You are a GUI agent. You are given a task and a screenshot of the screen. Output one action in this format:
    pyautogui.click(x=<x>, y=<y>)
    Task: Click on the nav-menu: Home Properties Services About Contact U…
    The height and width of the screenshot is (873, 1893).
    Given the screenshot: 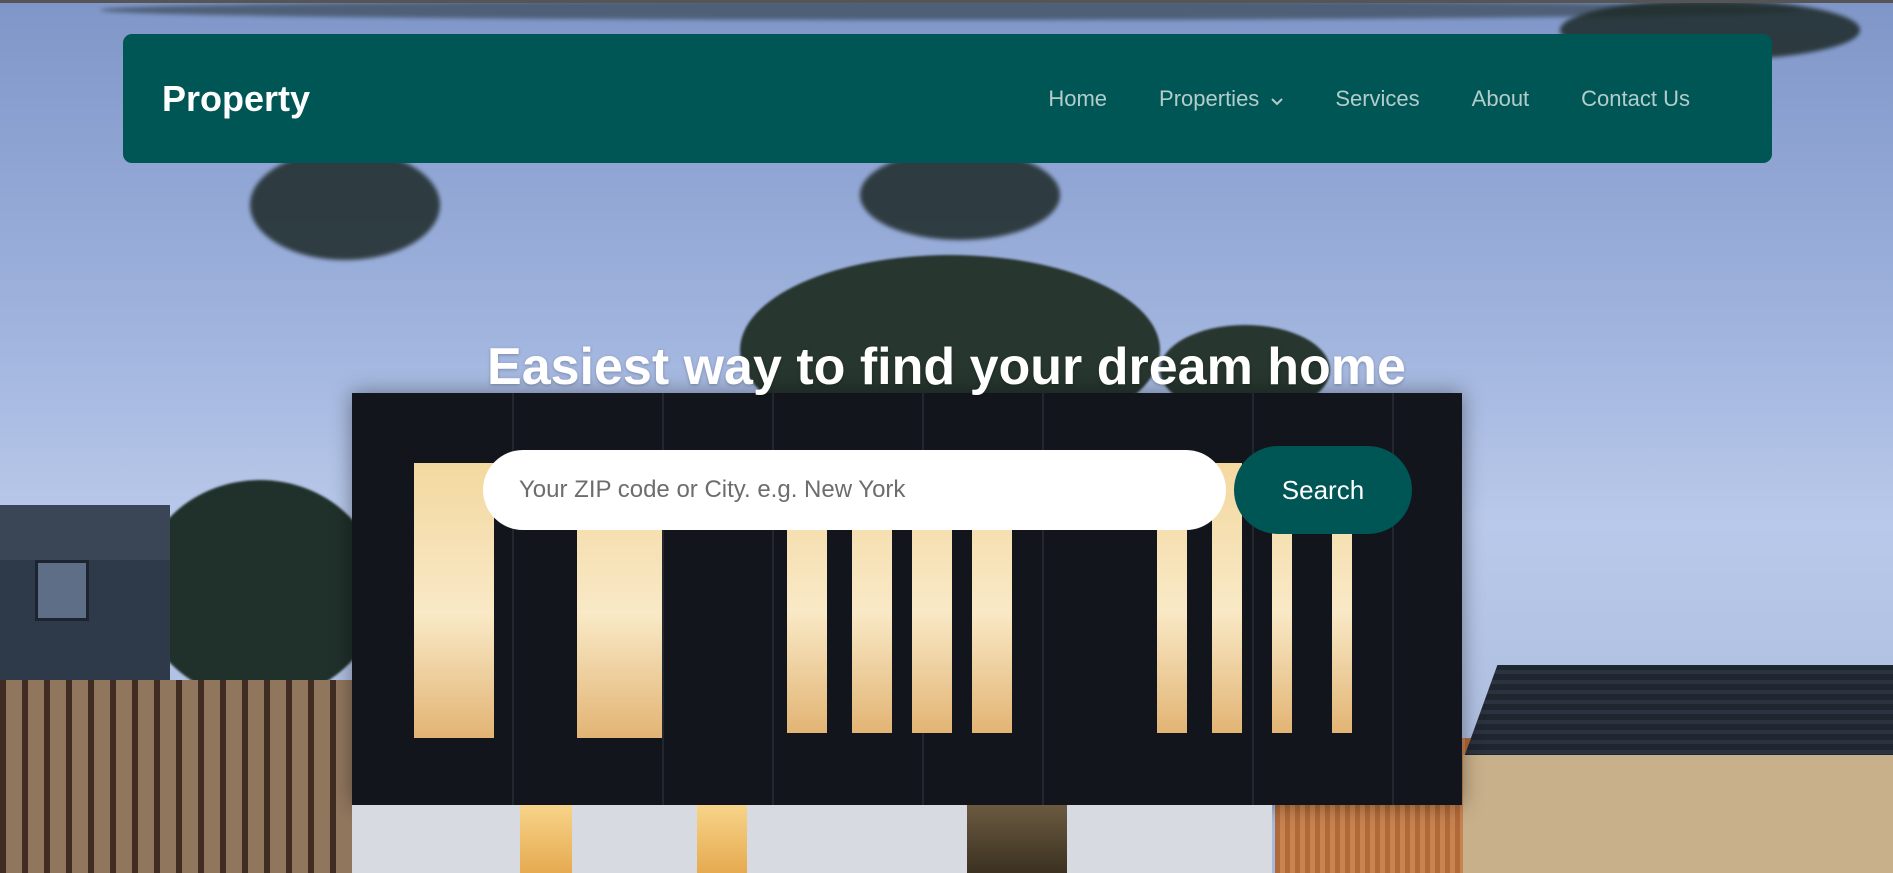 What is the action you would take?
    pyautogui.click(x=1369, y=98)
    